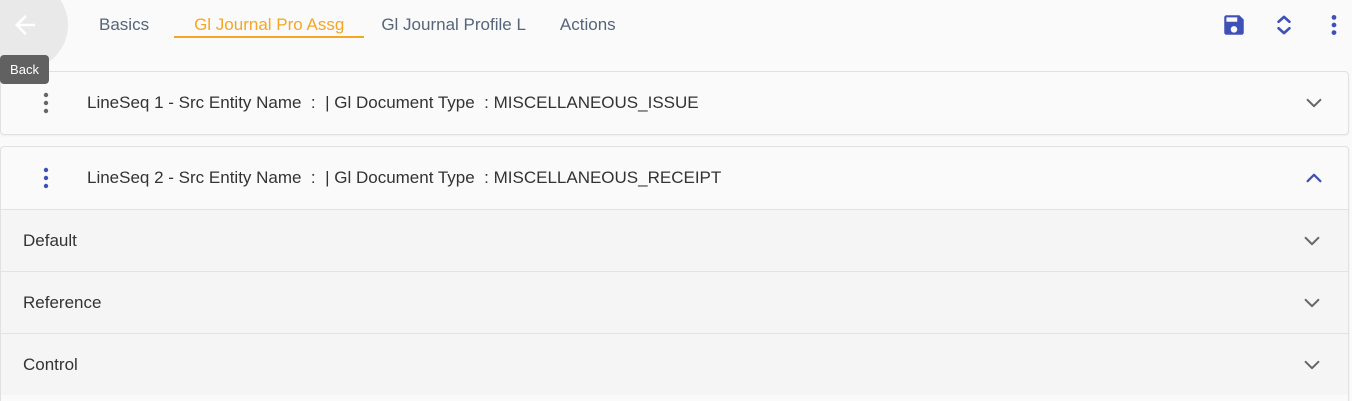 The width and height of the screenshot is (1352, 401). I want to click on section-label: Default, so click(50, 240).